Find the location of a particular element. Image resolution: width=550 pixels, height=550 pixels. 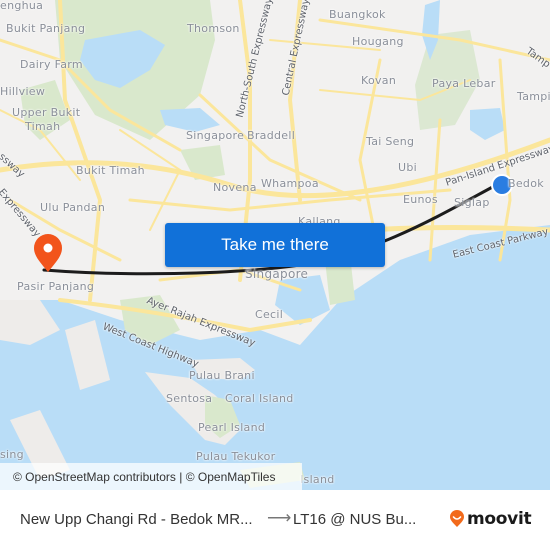

place-label: Timah is located at coordinates (43, 126).